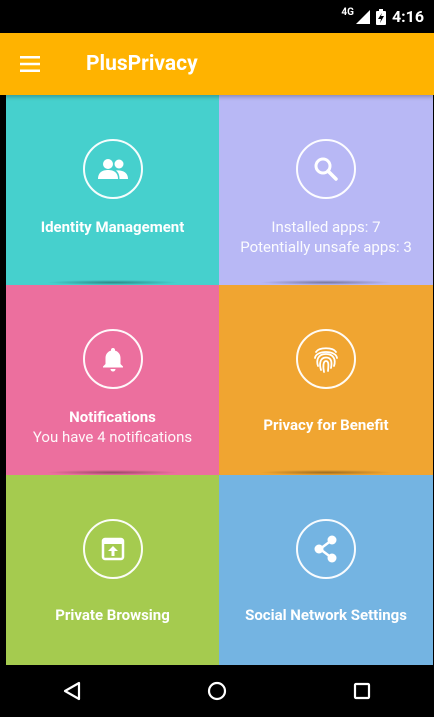 Image resolution: width=434 pixels, height=717 pixels. What do you see at coordinates (112, 169) in the screenshot?
I see `people-icon` at bounding box center [112, 169].